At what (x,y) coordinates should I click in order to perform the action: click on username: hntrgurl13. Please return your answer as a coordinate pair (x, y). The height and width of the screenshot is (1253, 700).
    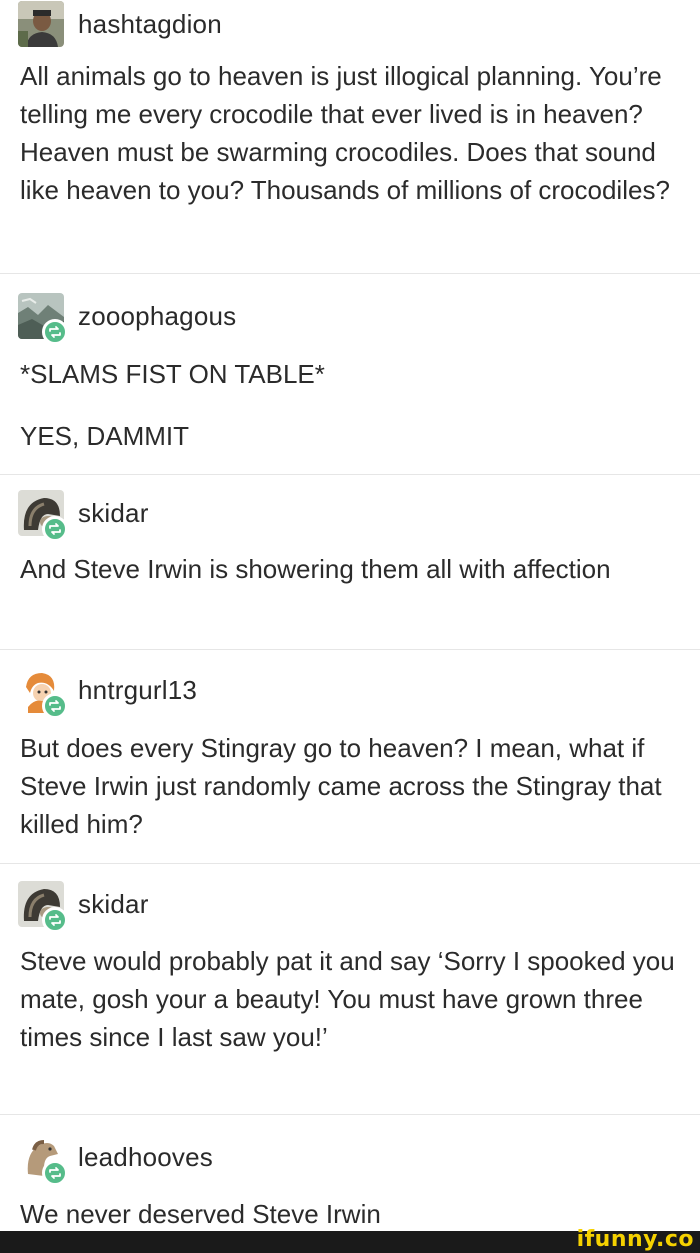
    Looking at the image, I should click on (137, 690).